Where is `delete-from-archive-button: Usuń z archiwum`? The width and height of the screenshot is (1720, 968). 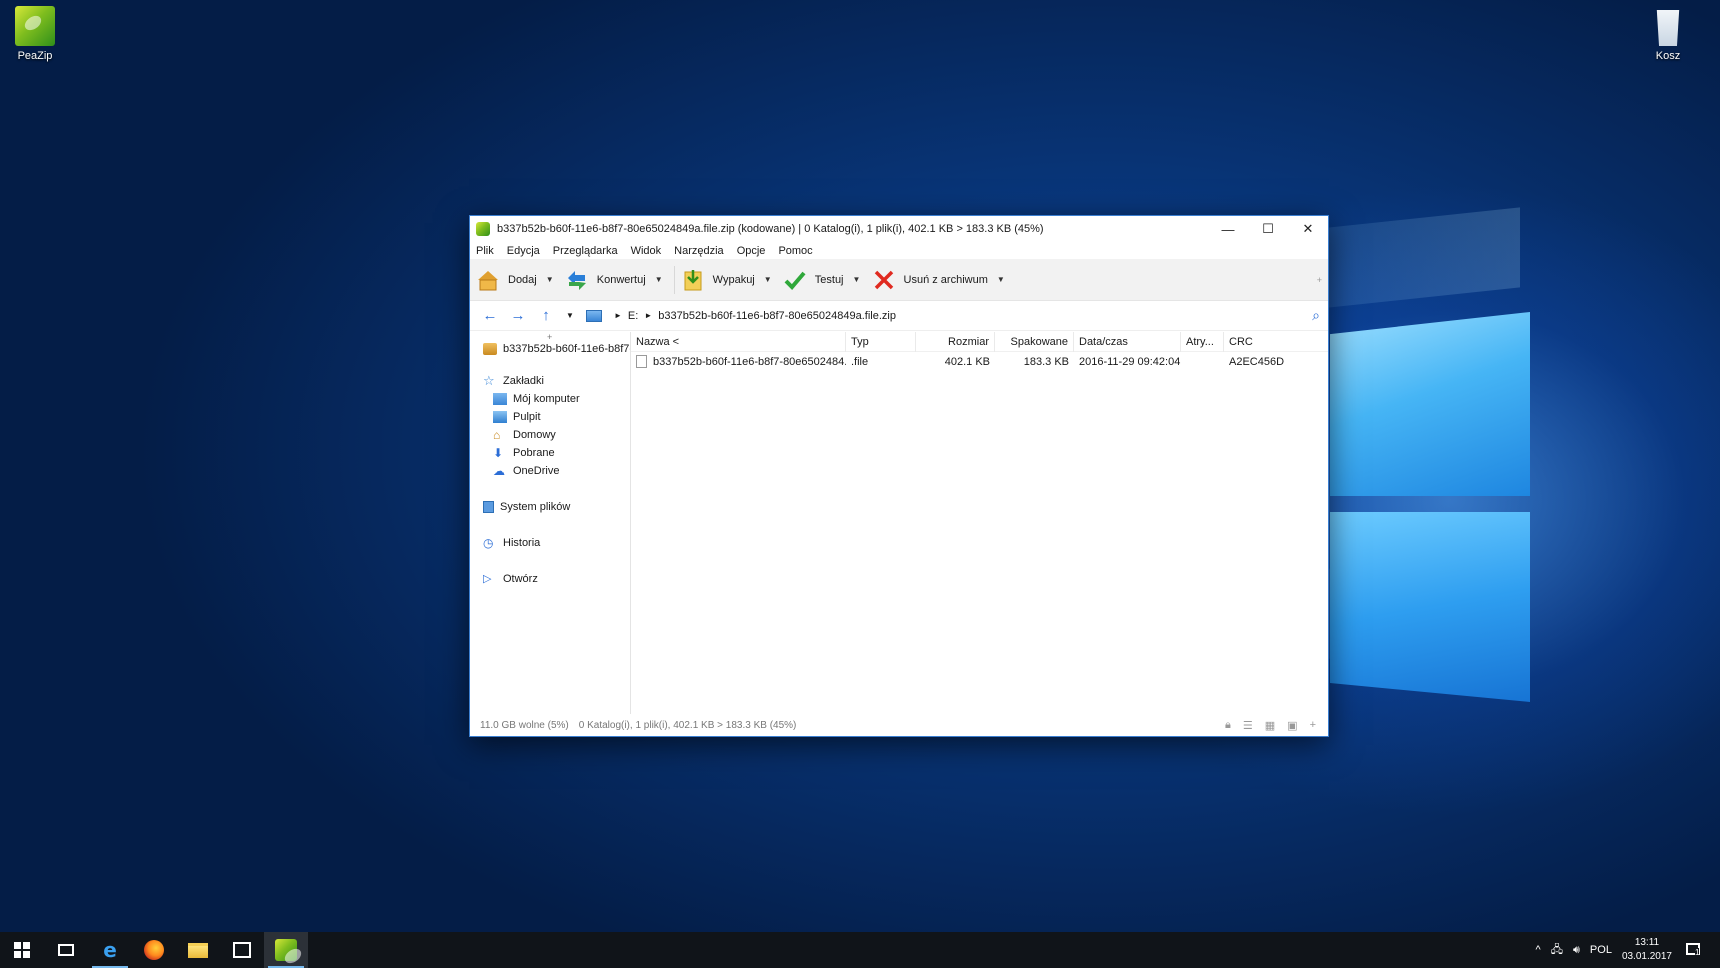 delete-from-archive-button: Usuń z archiwum is located at coordinates (932, 280).